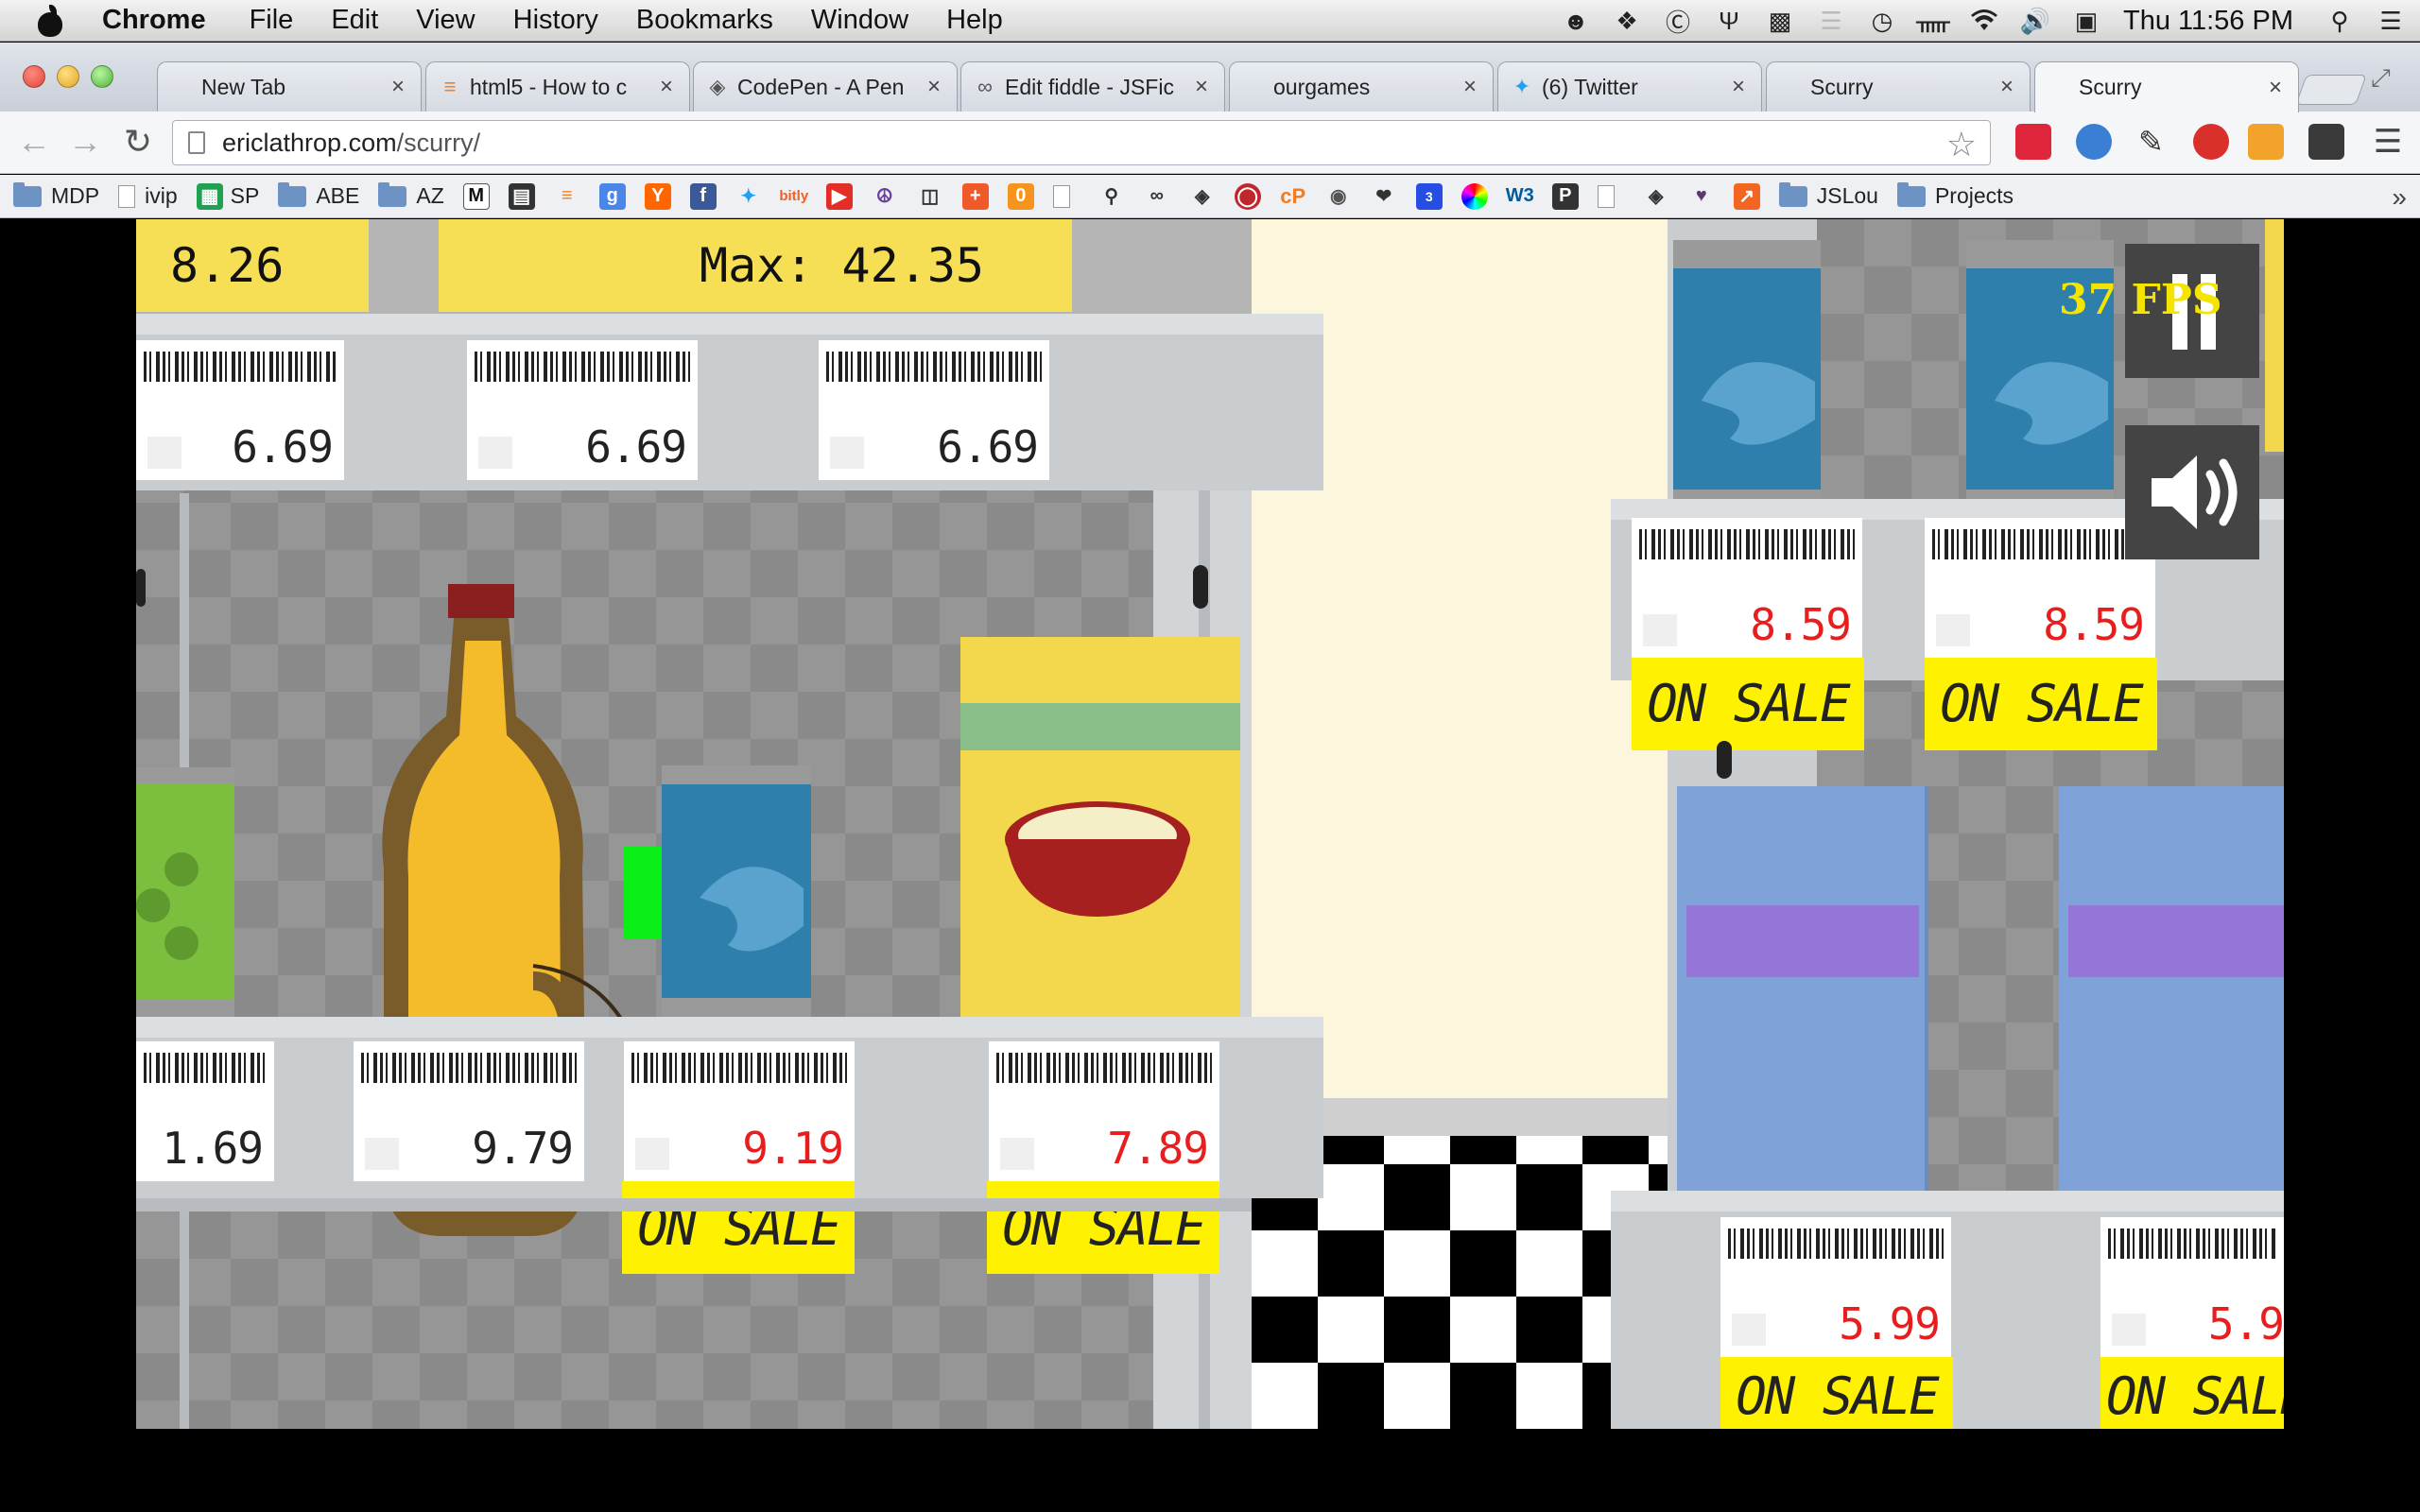 This screenshot has height=1512, width=2420. I want to click on chrome-menu-icon: ☰, so click(2388, 142).